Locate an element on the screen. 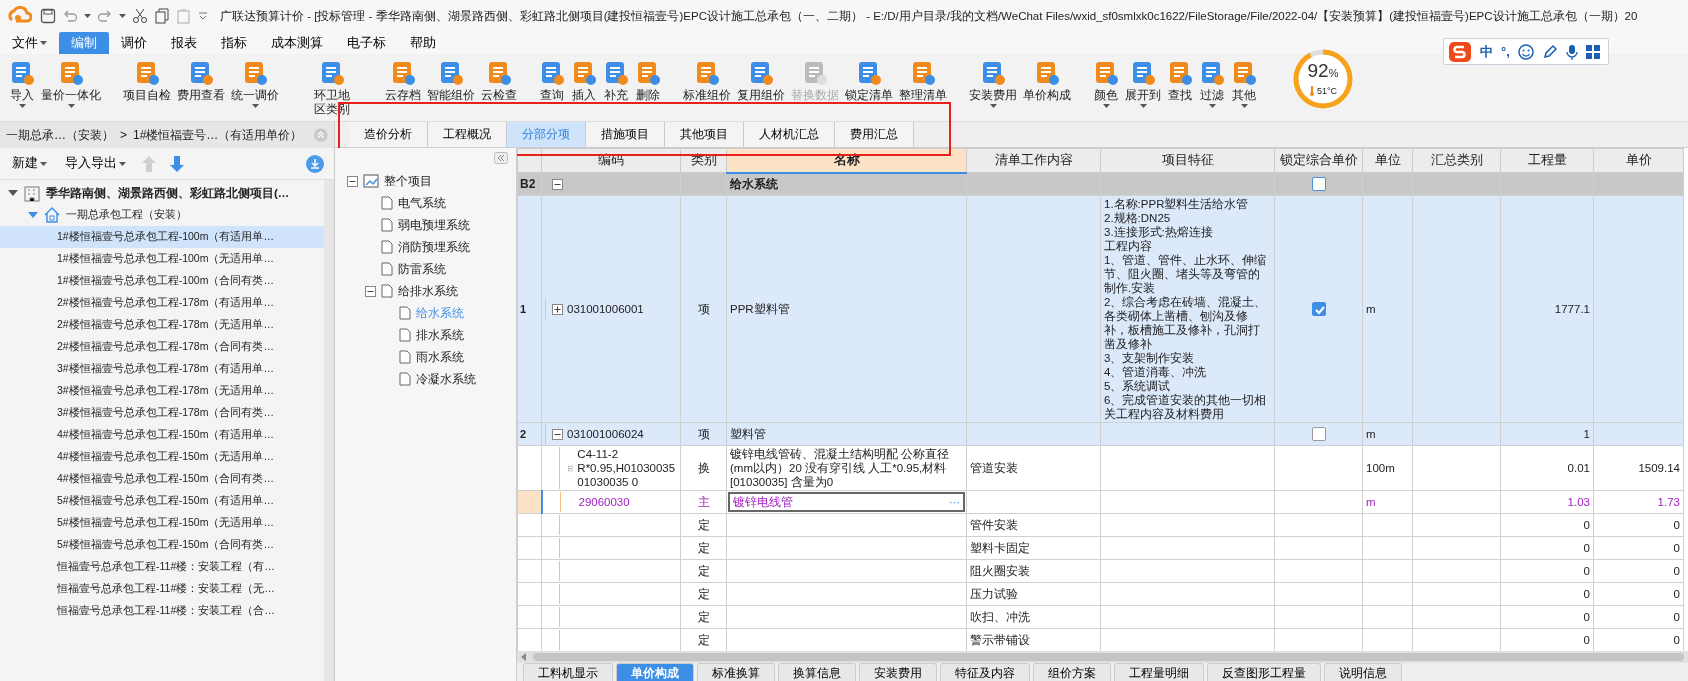 Image resolution: width=1688 pixels, height=681 pixels. toolbar-button: 导入导出 is located at coordinates (95, 163).